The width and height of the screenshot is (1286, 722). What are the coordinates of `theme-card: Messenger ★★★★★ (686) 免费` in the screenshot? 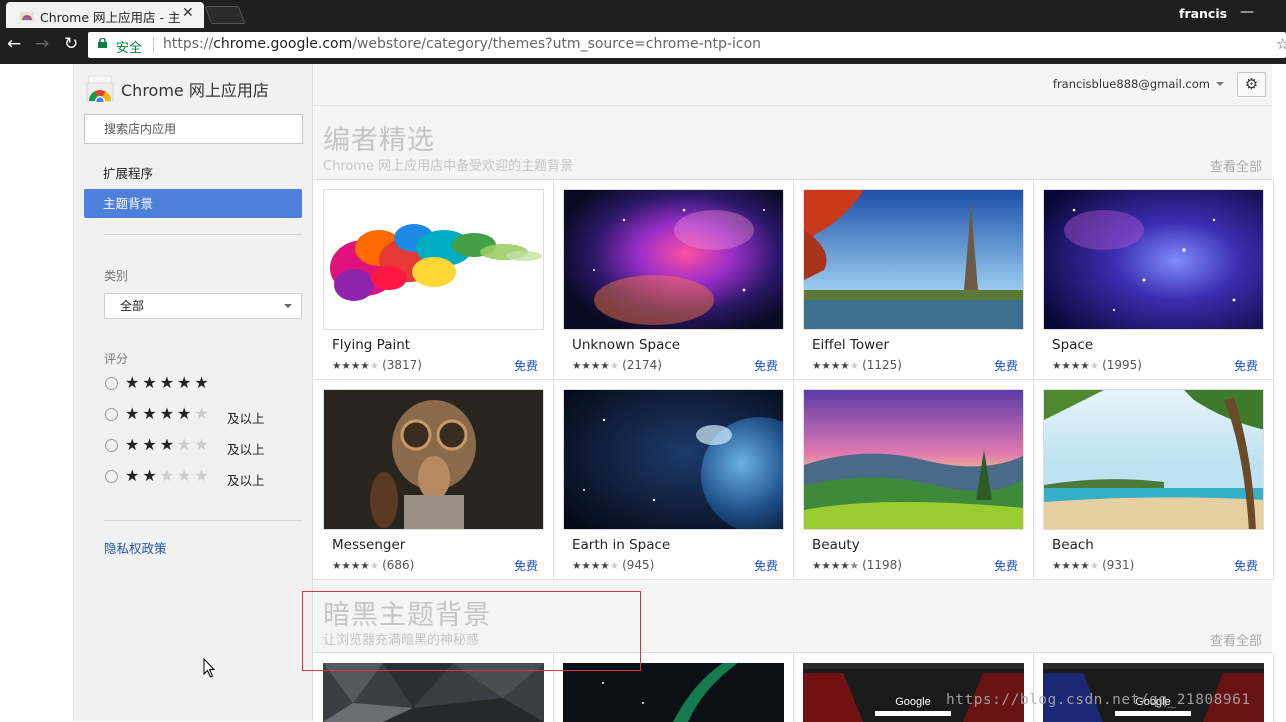 It's located at (434, 480).